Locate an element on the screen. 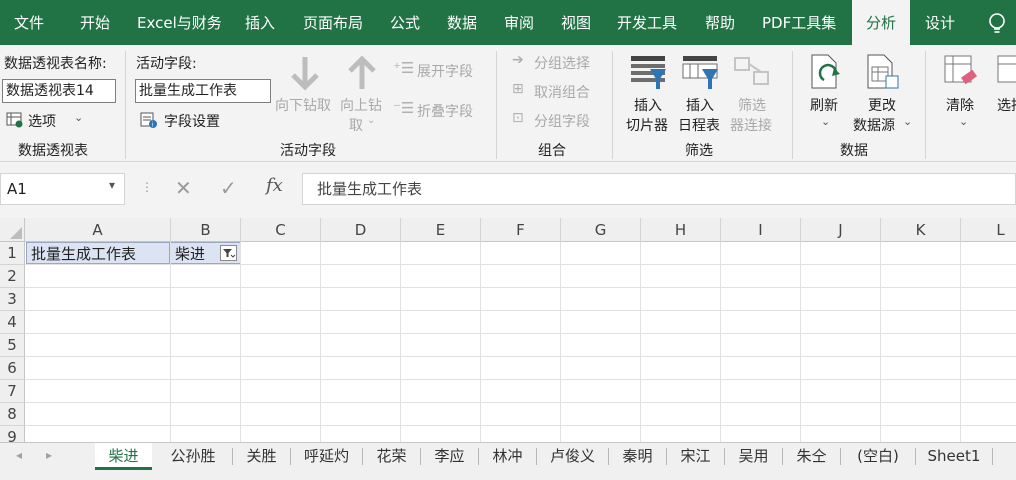 This screenshot has height=480, width=1016. tab-file: 文件 is located at coordinates (29, 22).